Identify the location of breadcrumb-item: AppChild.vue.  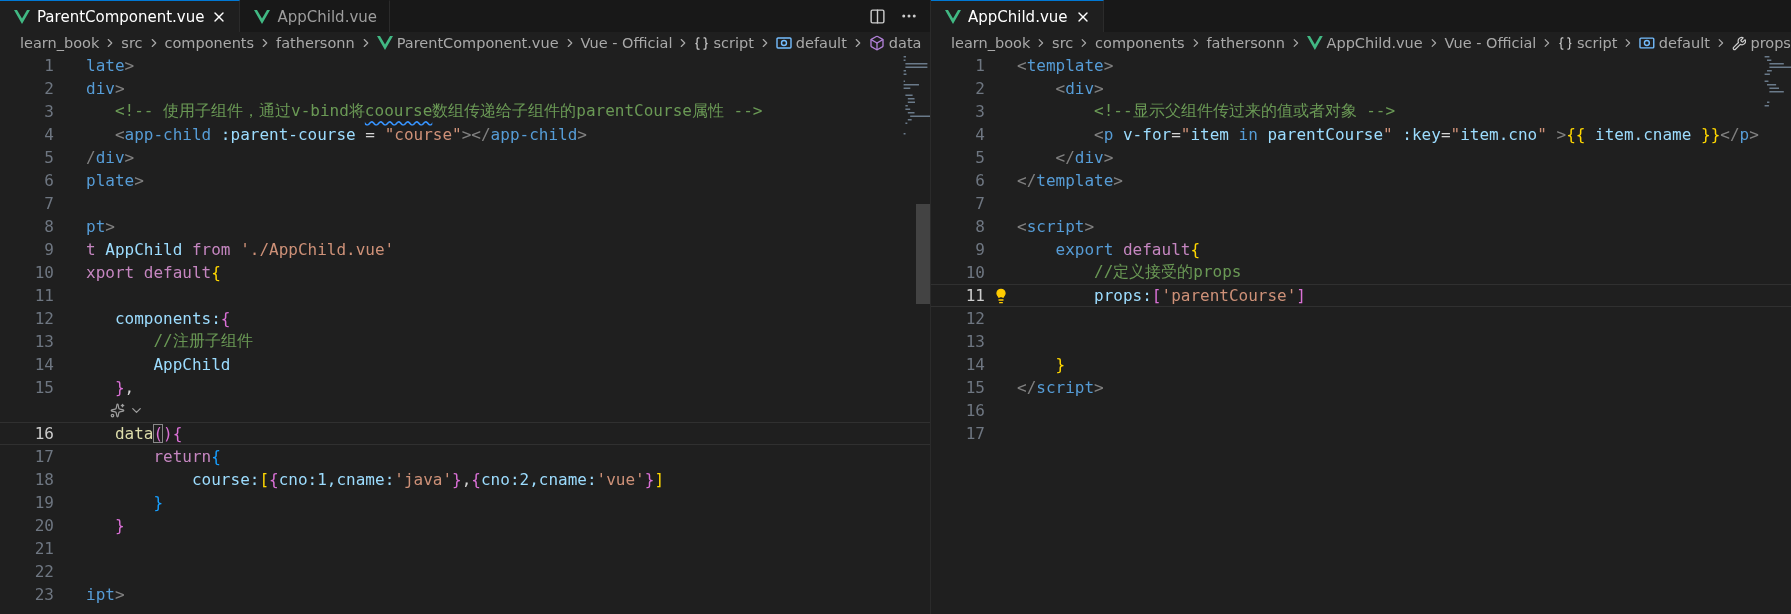
(1374, 43).